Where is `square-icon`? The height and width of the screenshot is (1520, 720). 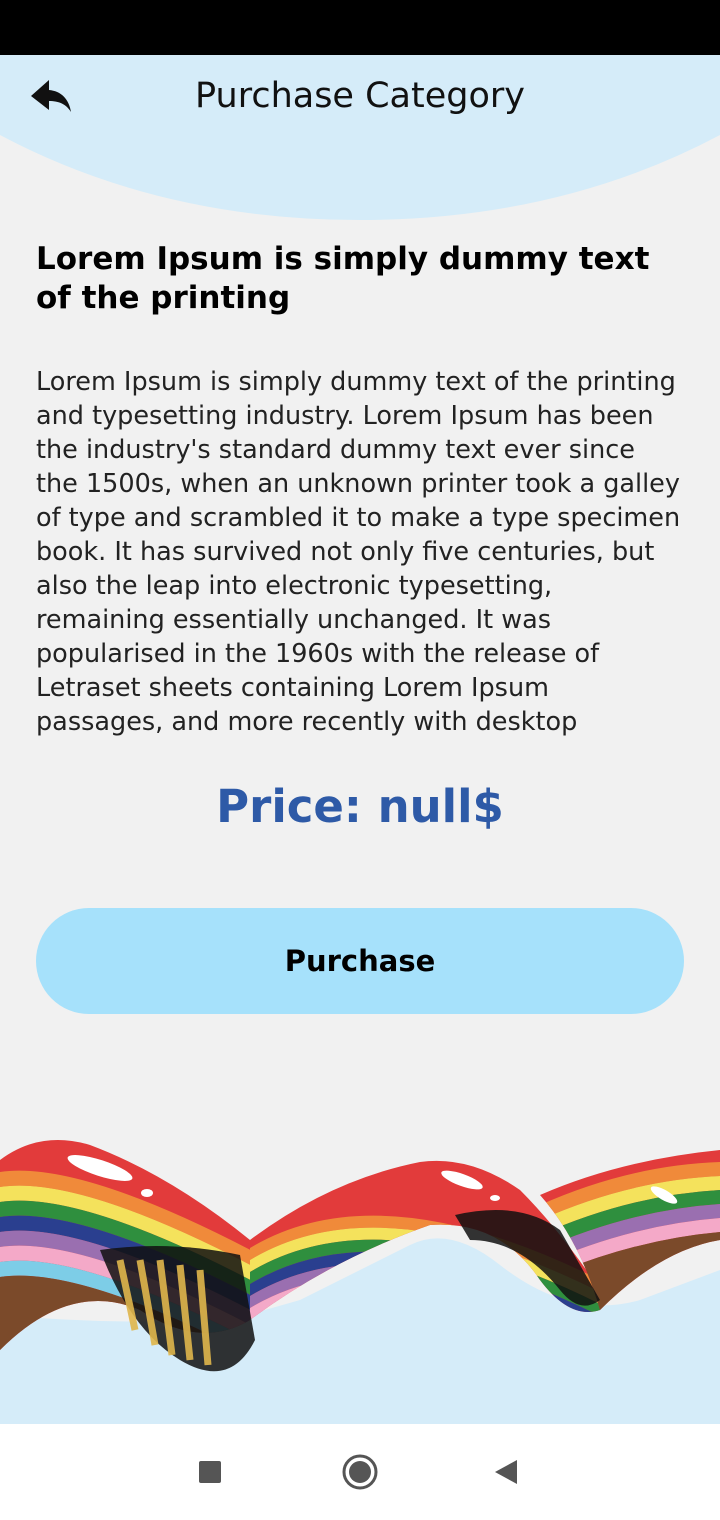
square-icon is located at coordinates (210, 1472).